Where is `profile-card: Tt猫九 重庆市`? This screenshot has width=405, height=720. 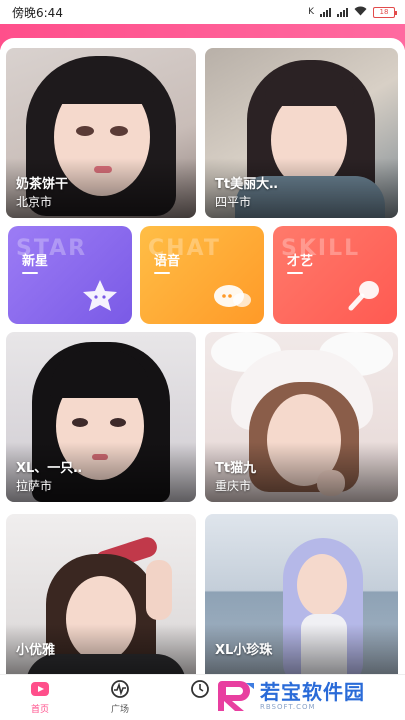
profile-card: Tt猫九 重庆市 is located at coordinates (301, 417).